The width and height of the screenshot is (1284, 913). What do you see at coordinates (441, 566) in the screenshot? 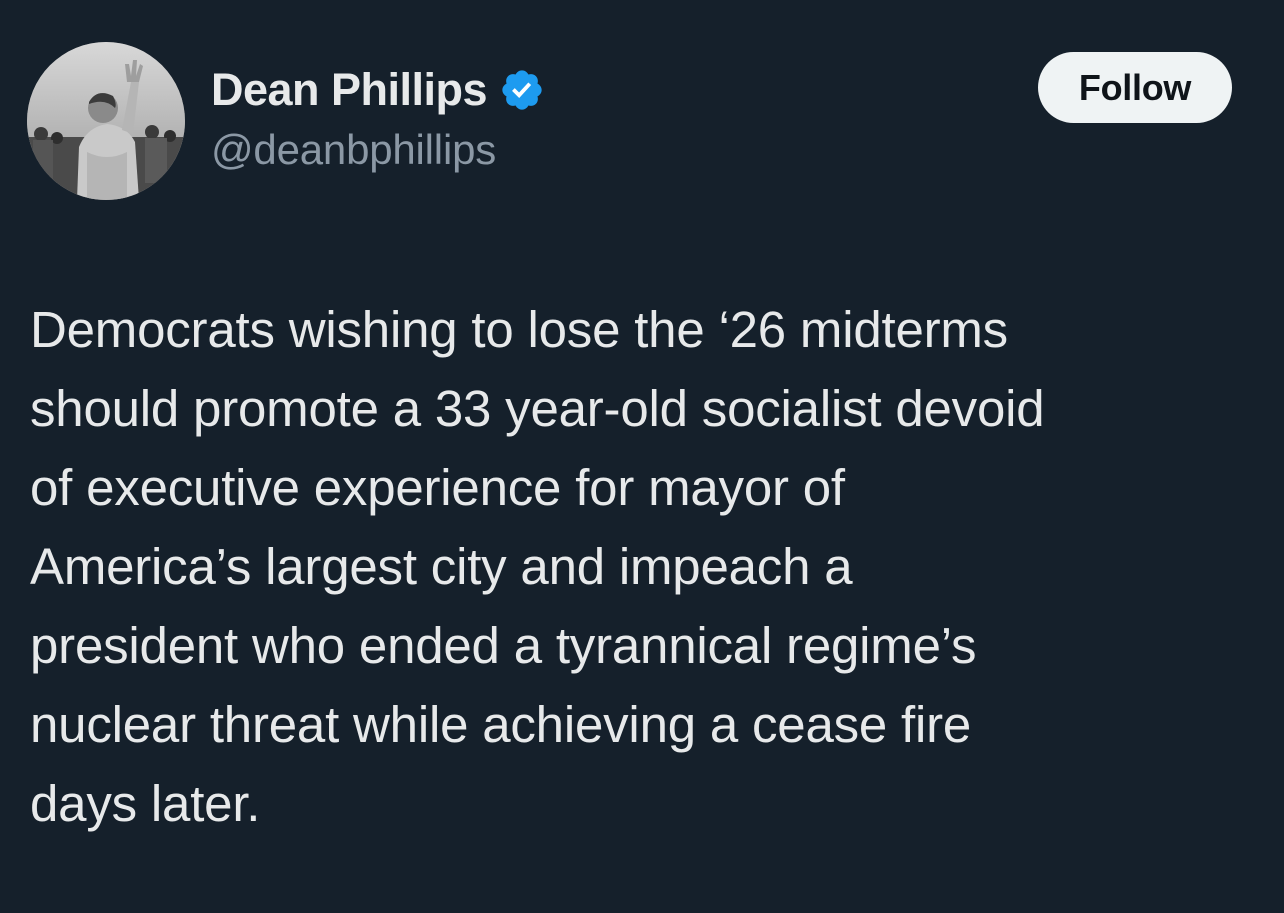
I see `tweet-text-line: America’s largest city and impeach a` at bounding box center [441, 566].